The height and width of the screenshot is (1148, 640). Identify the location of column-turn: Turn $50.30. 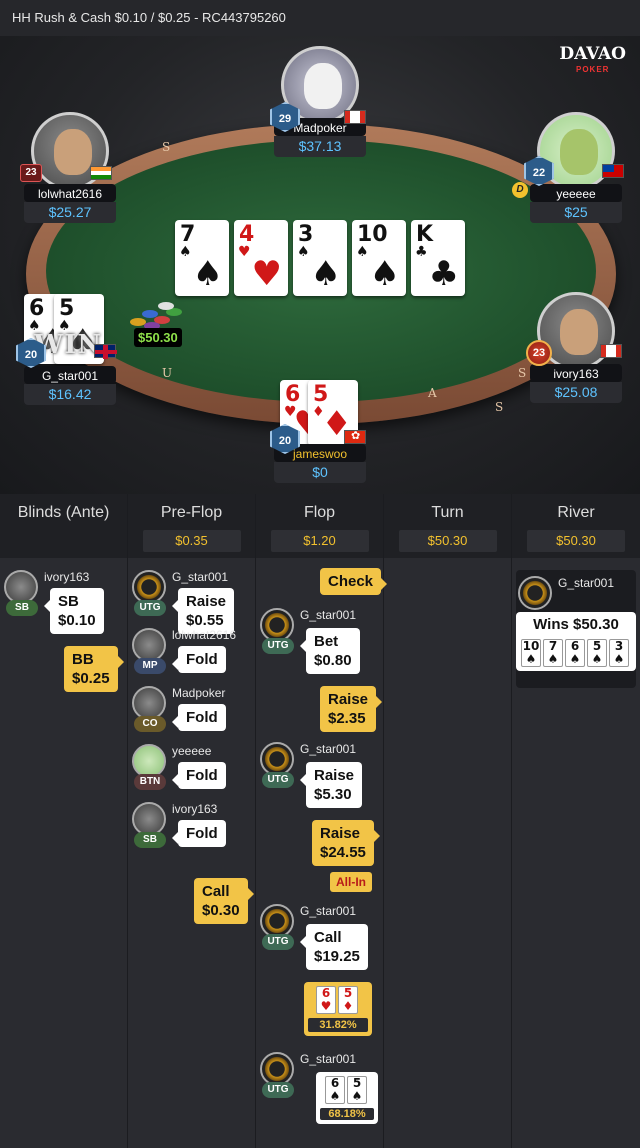
(448, 821).